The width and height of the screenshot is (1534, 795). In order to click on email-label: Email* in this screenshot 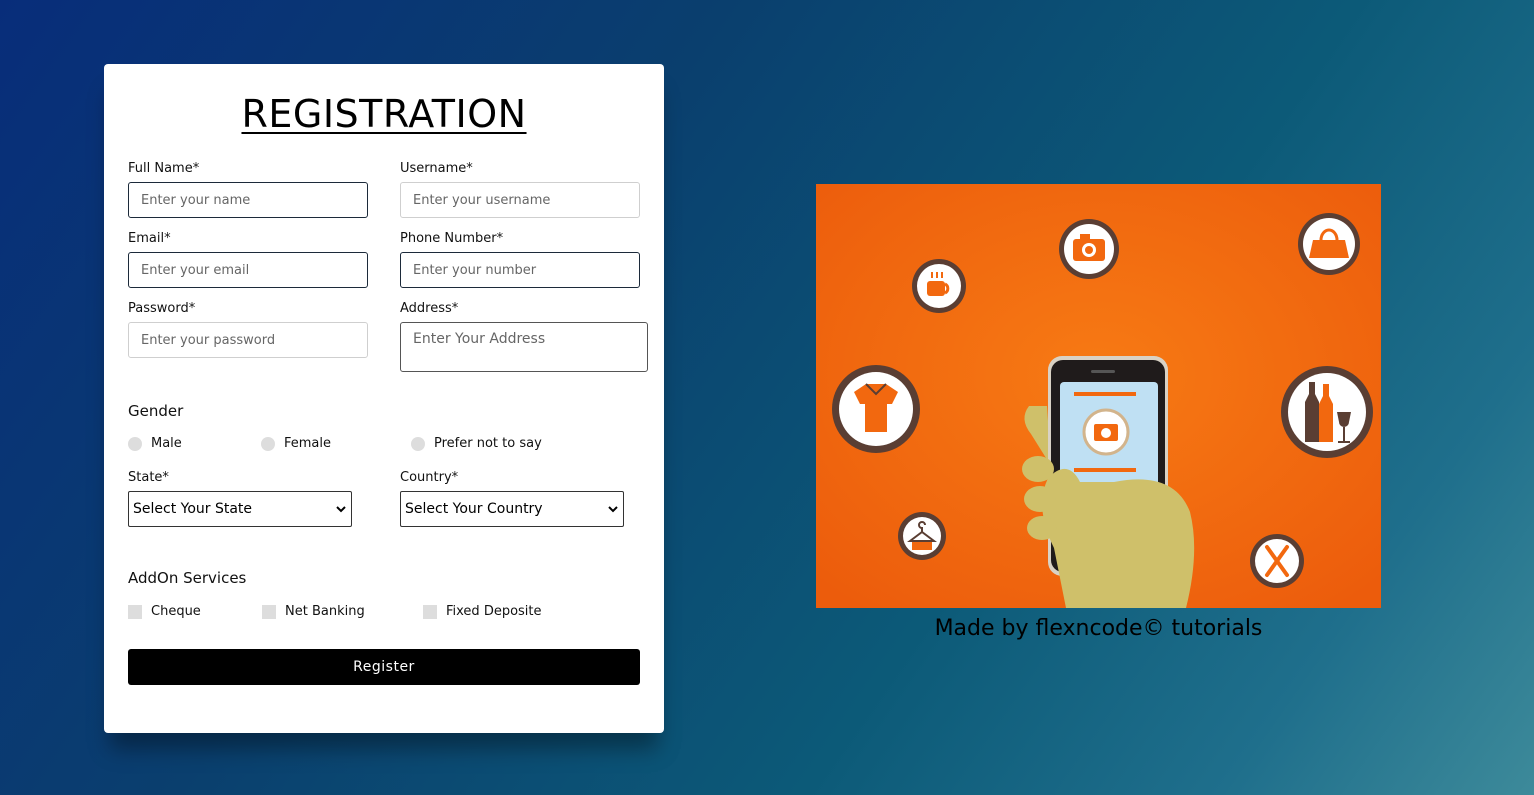, I will do `click(149, 238)`.